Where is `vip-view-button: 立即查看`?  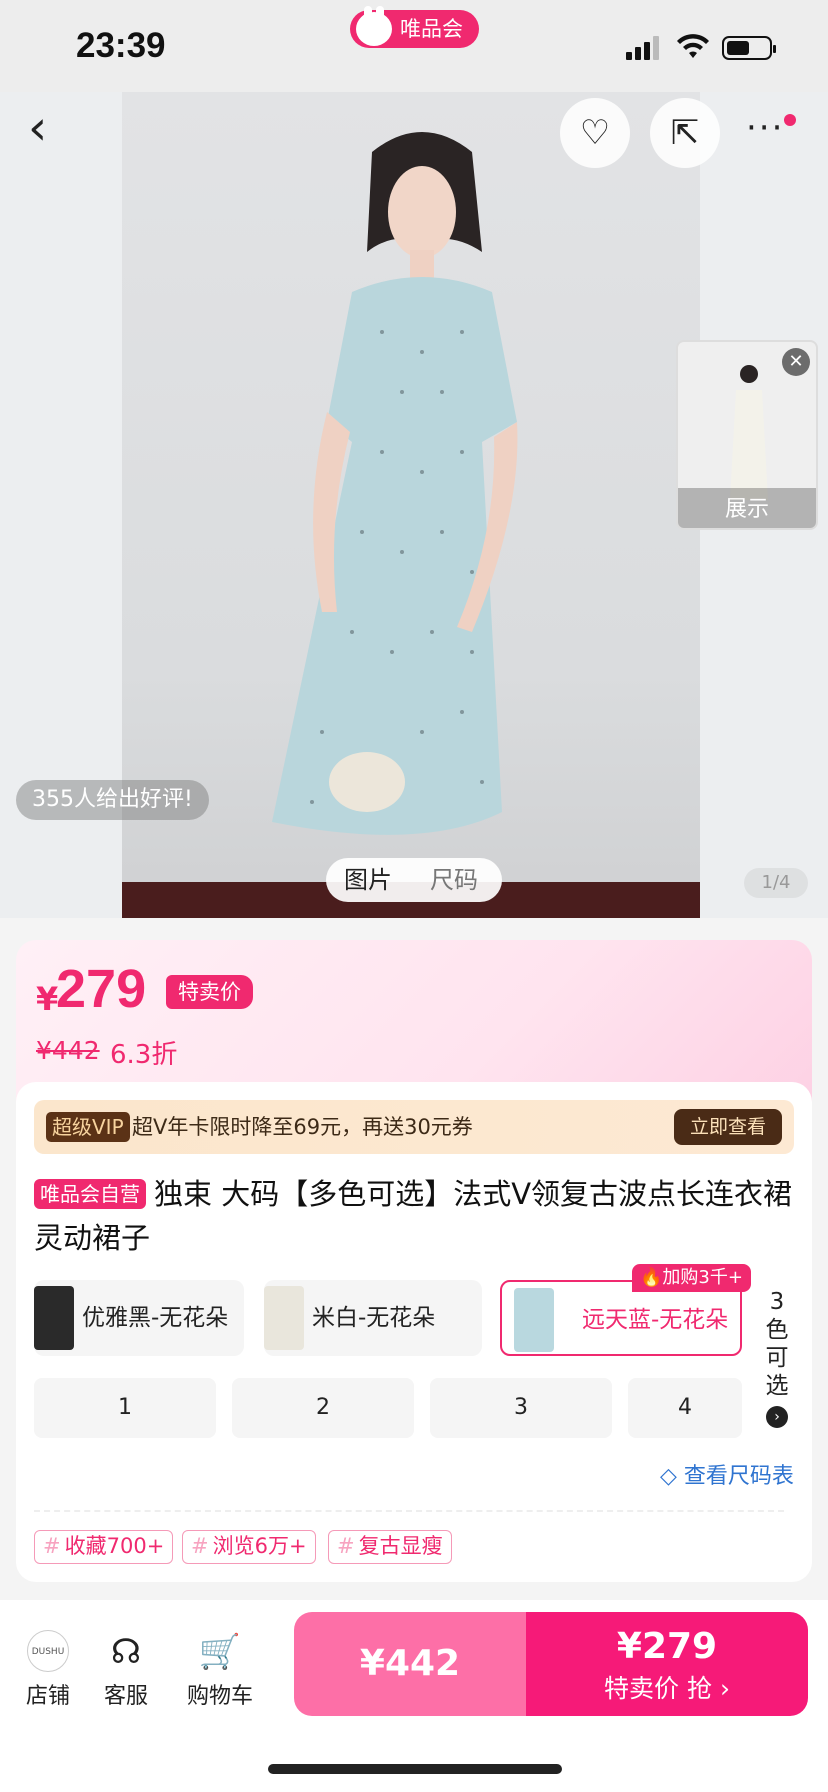 vip-view-button: 立即查看 is located at coordinates (728, 1127).